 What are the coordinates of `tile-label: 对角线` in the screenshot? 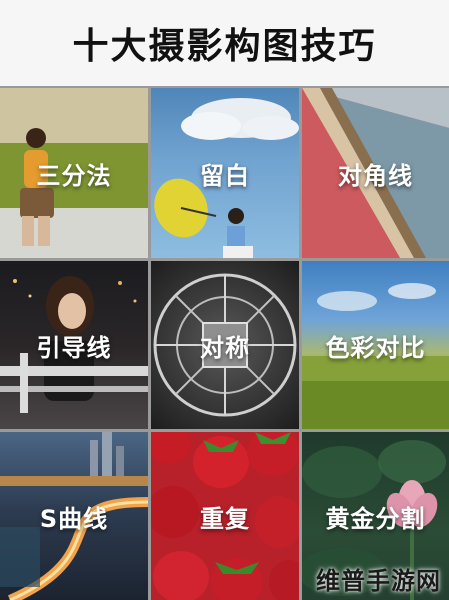 It's located at (375, 175).